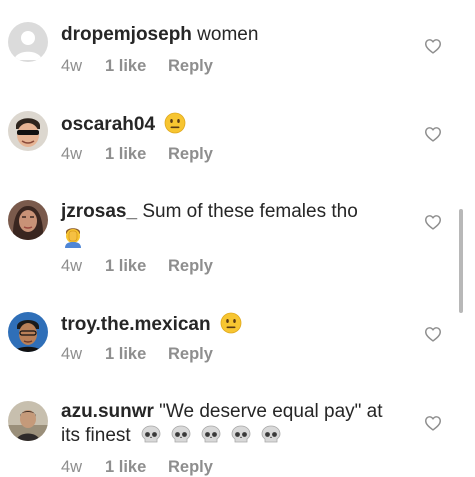  What do you see at coordinates (233, 126) in the screenshot?
I see `comment-text-block: oscarah04` at bounding box center [233, 126].